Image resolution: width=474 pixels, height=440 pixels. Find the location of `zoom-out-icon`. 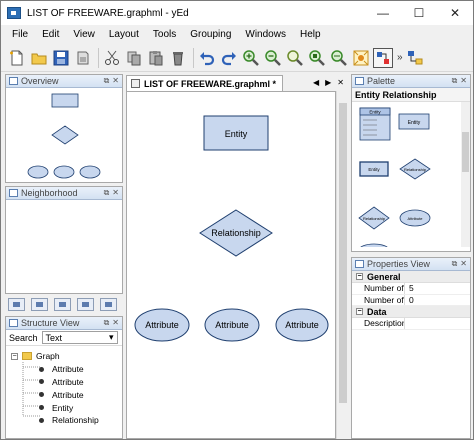

zoom-out-icon is located at coordinates (273, 58).